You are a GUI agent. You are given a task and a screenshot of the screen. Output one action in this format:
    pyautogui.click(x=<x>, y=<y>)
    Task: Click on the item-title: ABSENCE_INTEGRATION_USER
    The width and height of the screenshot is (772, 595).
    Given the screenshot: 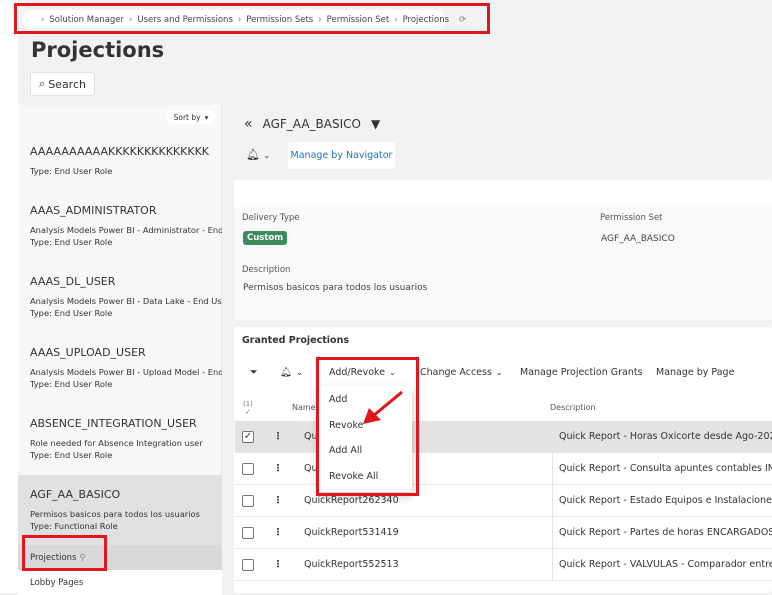 What is the action you would take?
    pyautogui.click(x=113, y=423)
    